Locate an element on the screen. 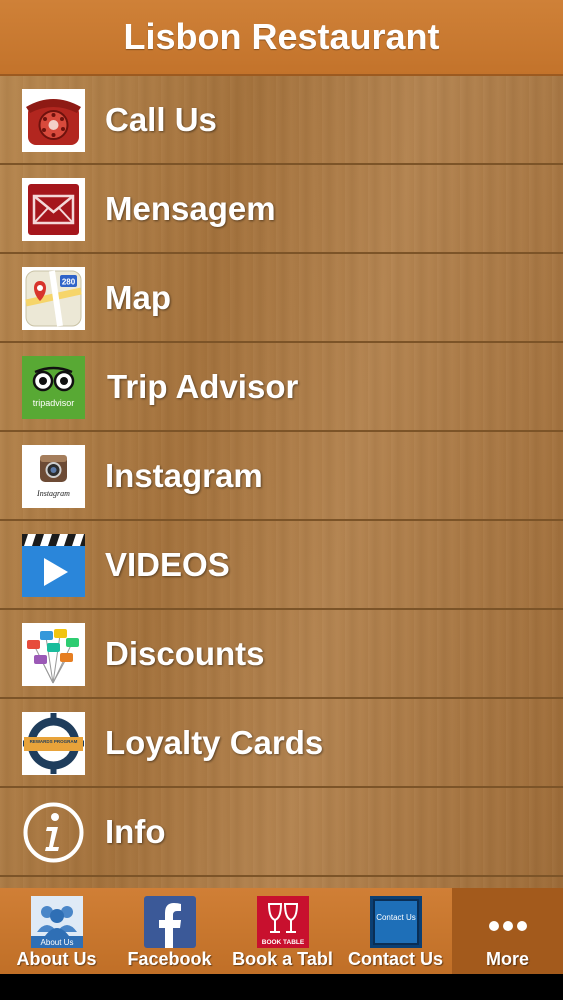 The width and height of the screenshot is (563, 1000). menu-item-label: Map is located at coordinates (138, 297).